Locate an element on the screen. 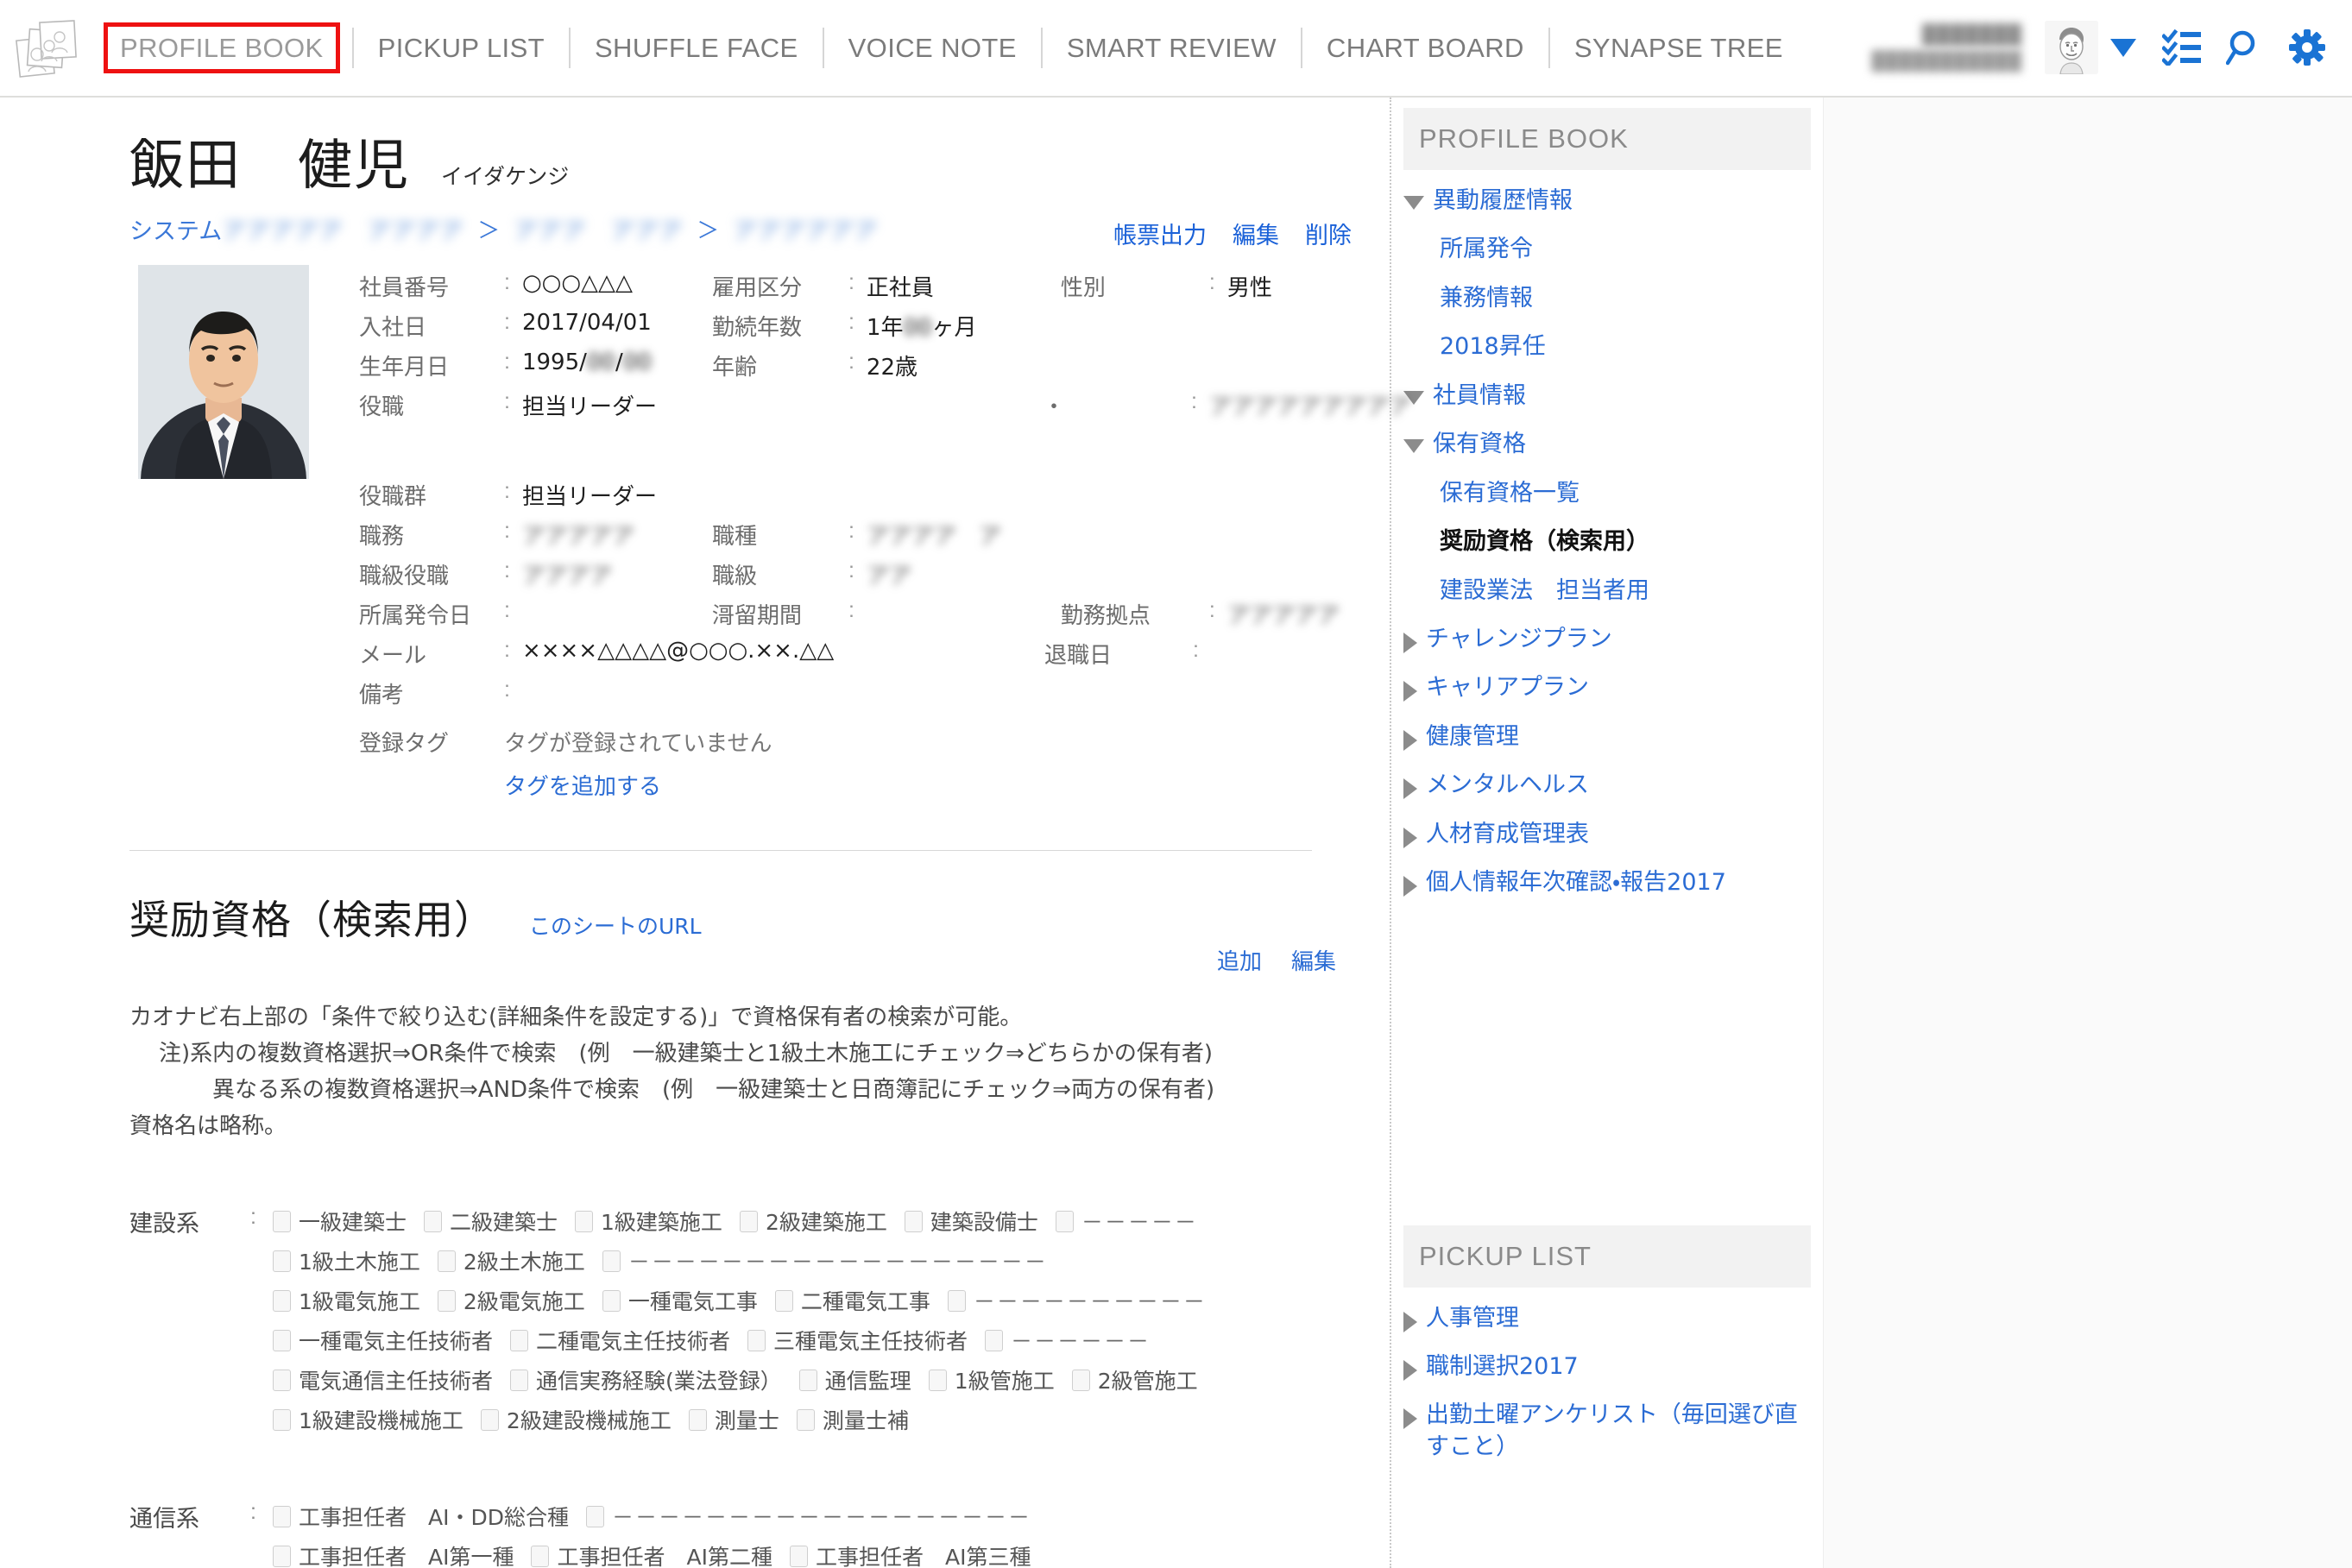  sidebar-item-10: チャレンジプラン is located at coordinates (1607, 639).